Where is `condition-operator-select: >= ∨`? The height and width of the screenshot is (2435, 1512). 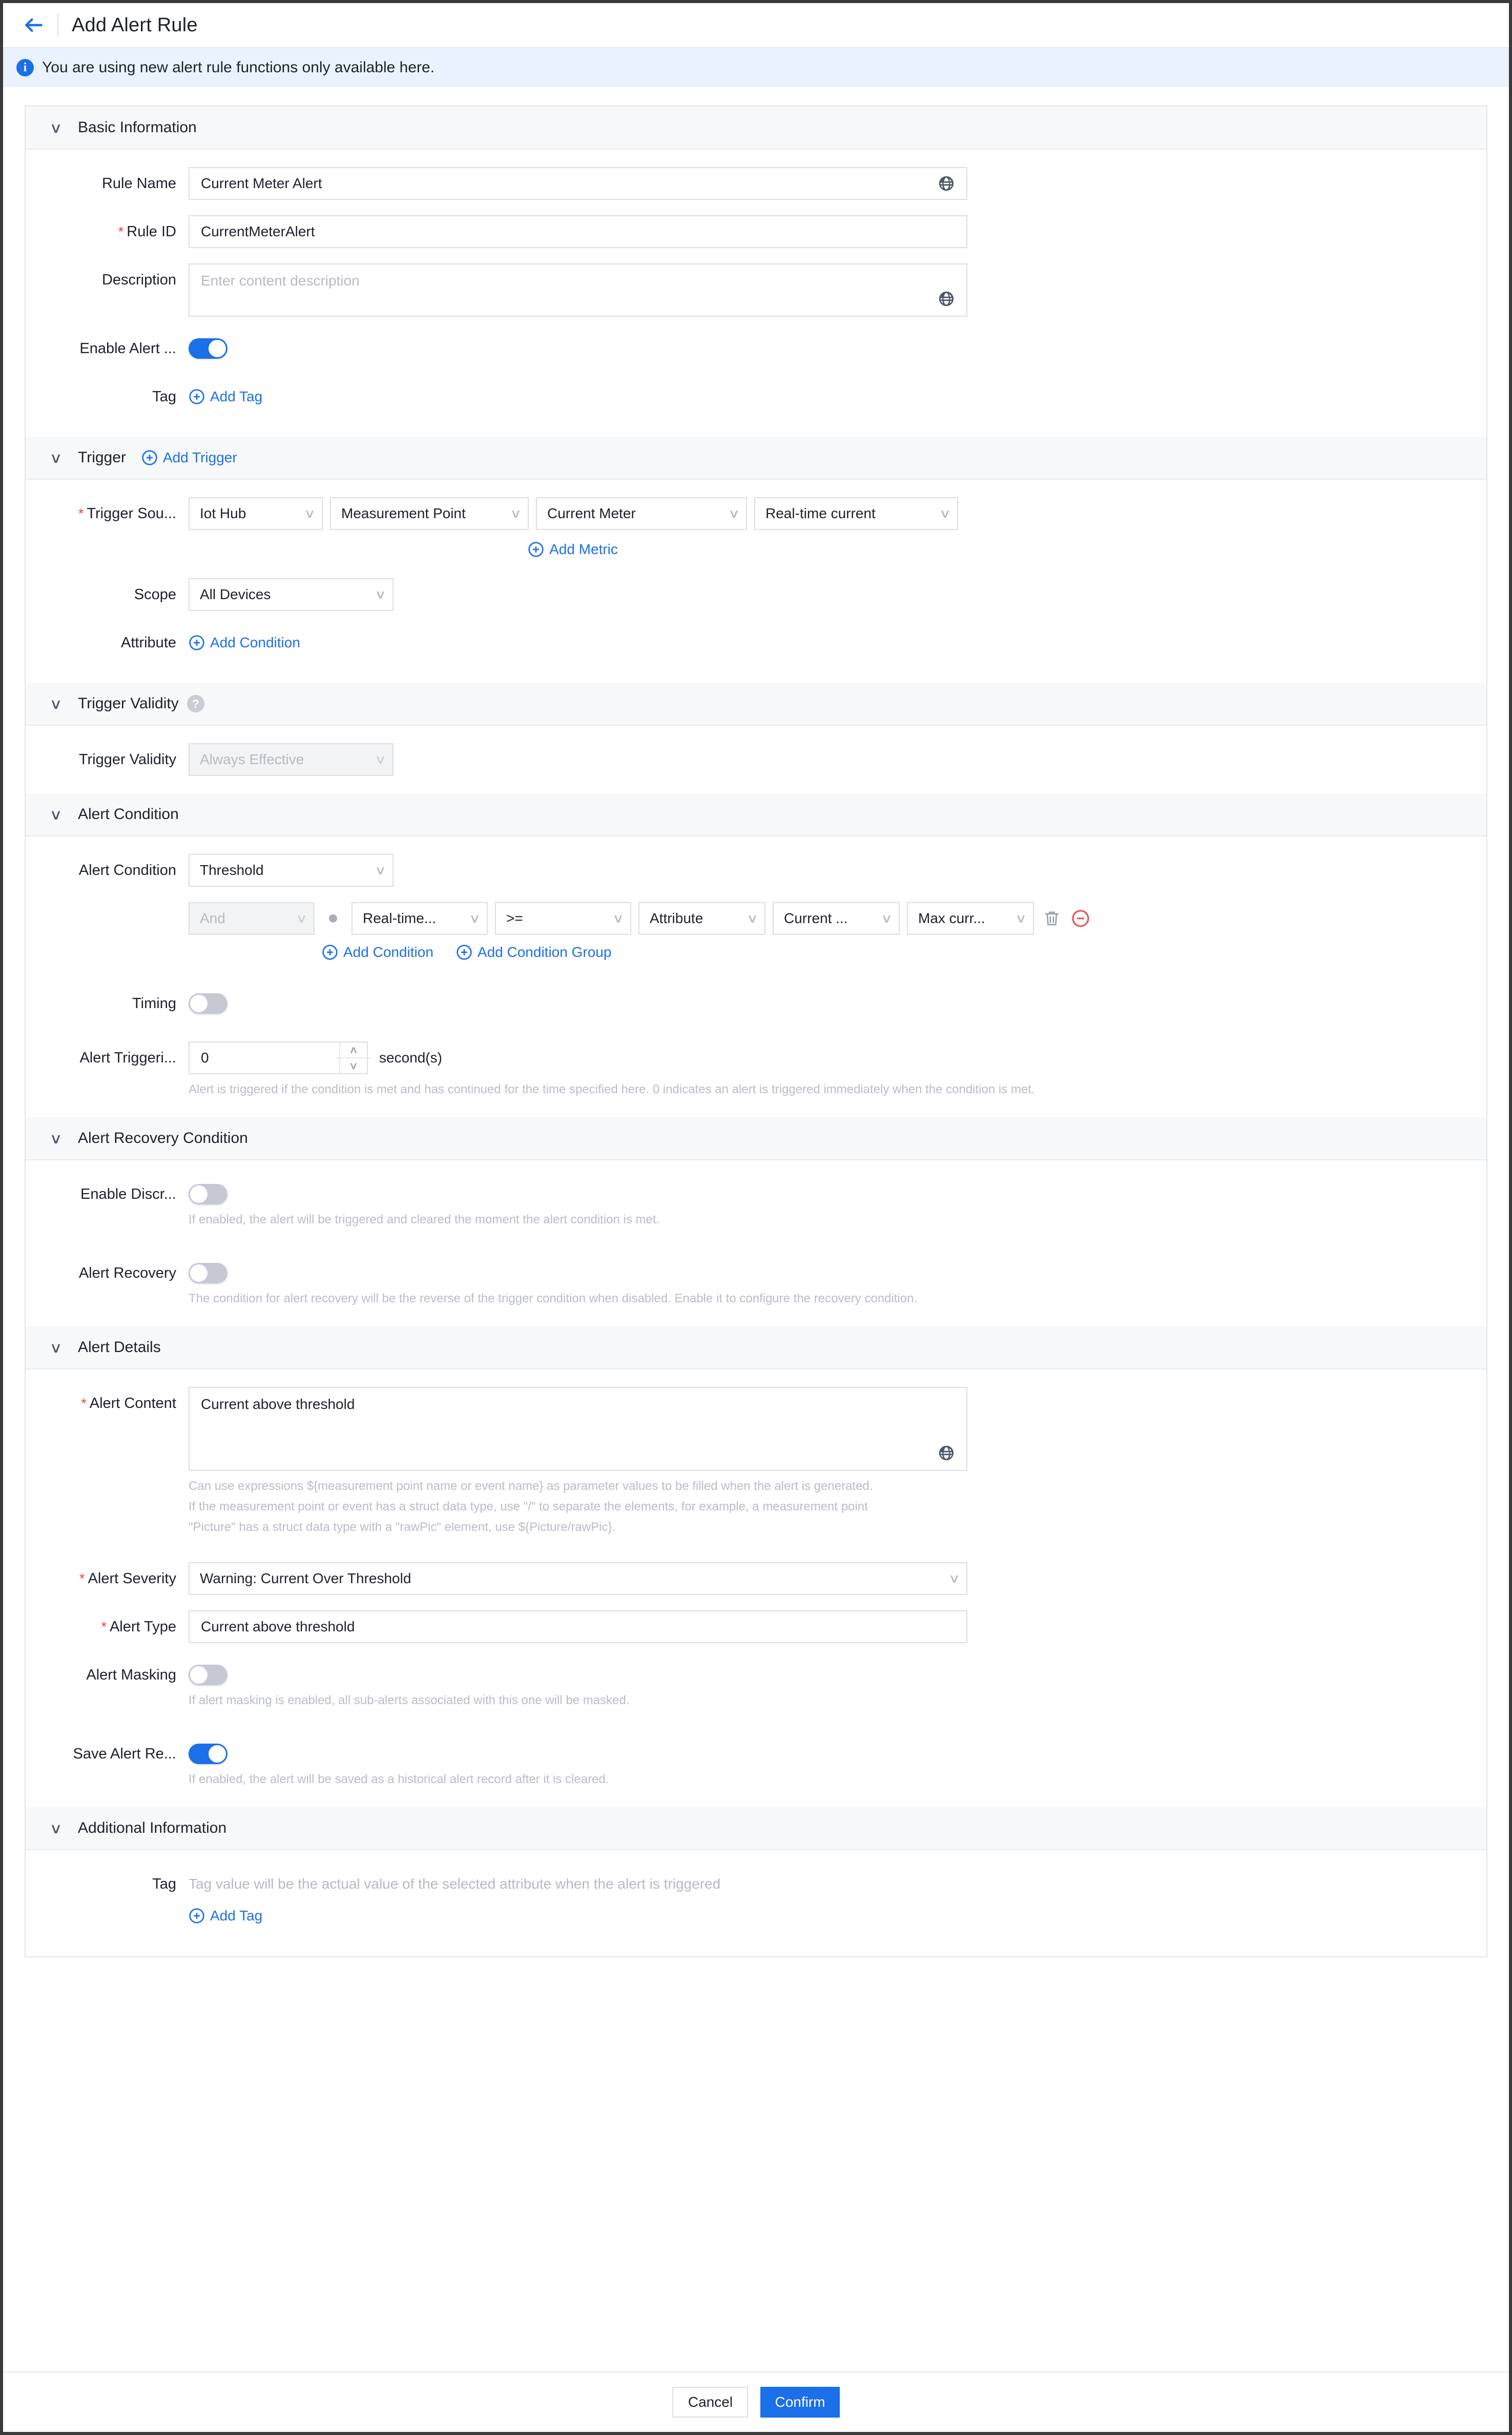
condition-operator-select: >= ∨ is located at coordinates (563, 918).